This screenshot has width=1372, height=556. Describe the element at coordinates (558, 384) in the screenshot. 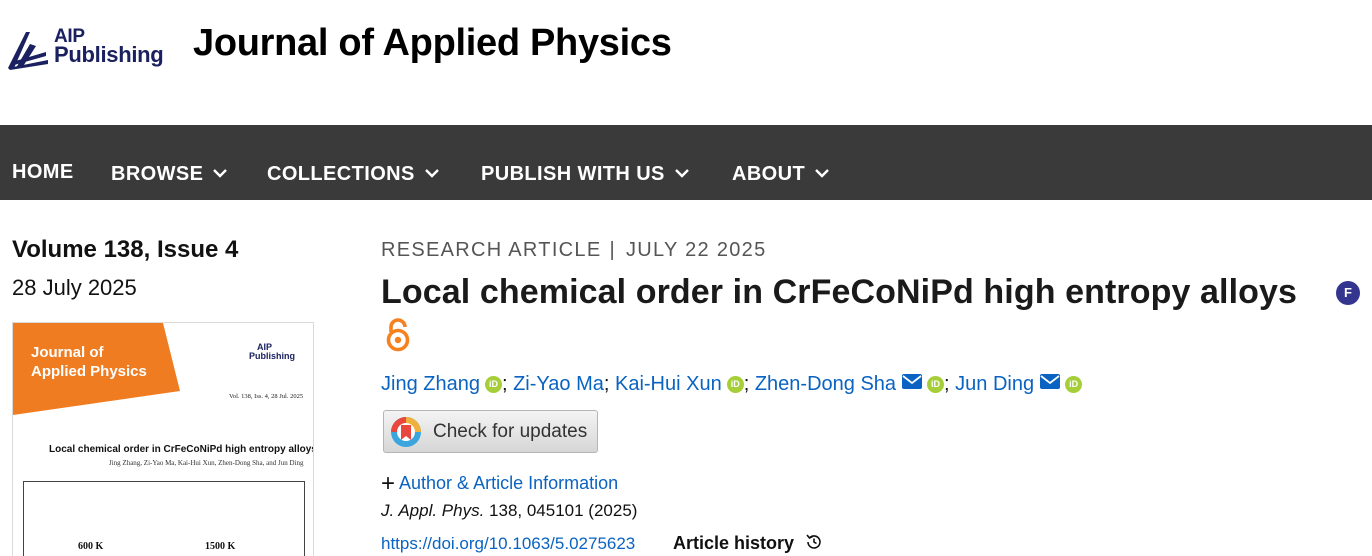

I see `author-link: Zi-Yao Ma` at that location.